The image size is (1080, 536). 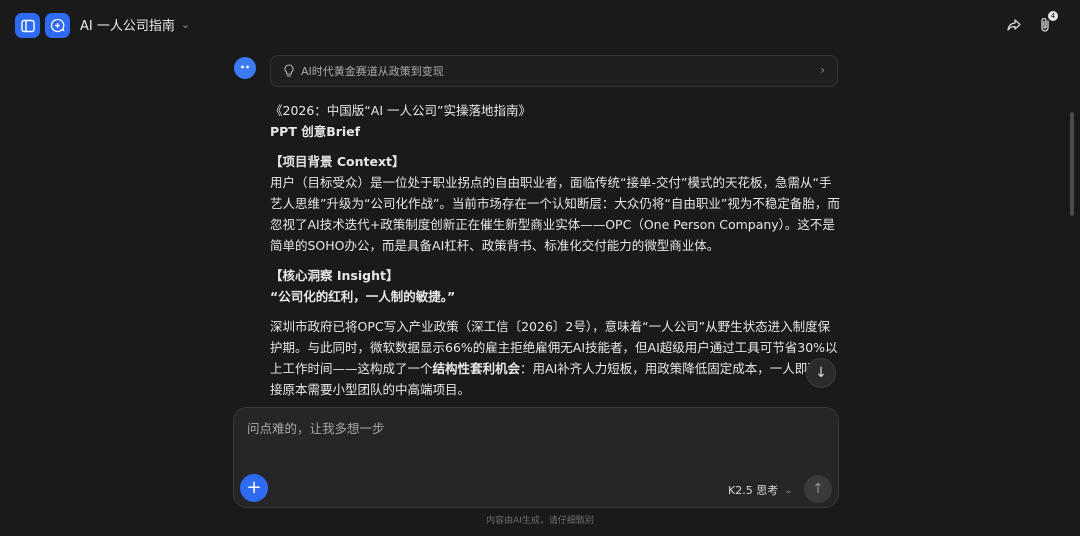 I want to click on scroll-to-bottom-button: ↓, so click(x=821, y=373).